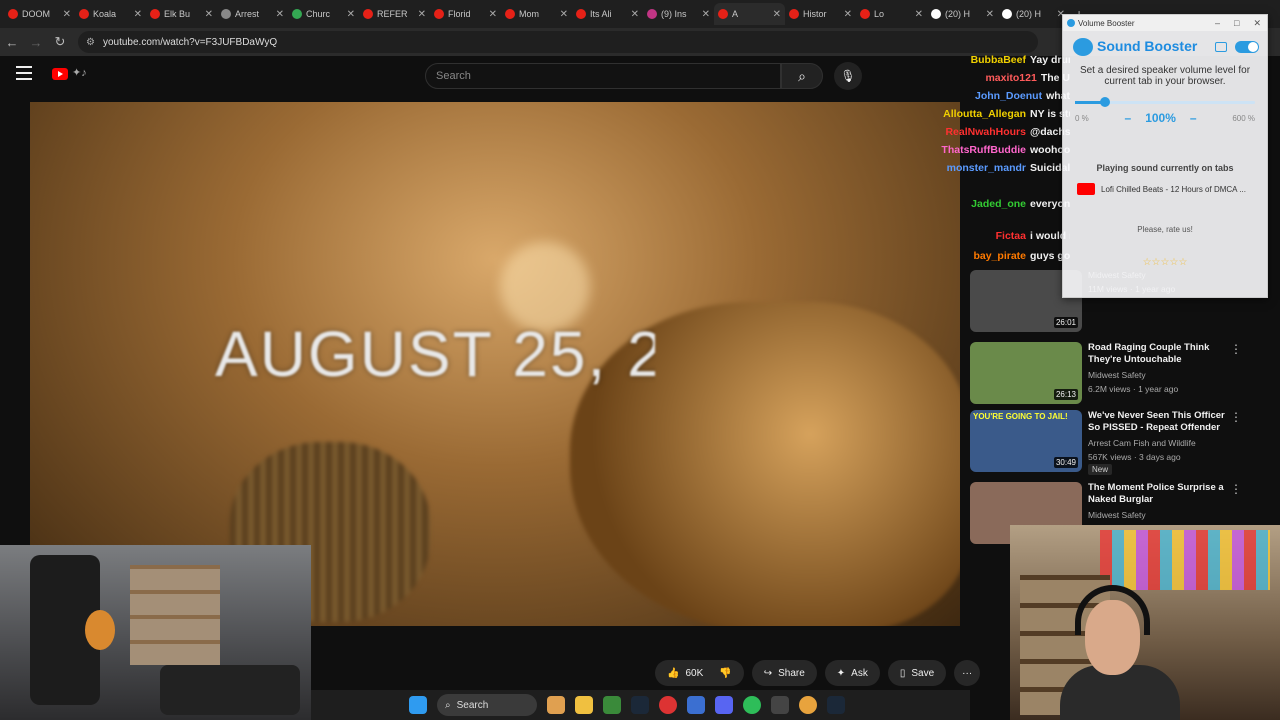 The width and height of the screenshot is (1280, 720). I want to click on chat-username: ThatsRuffBuddie, so click(983, 150).